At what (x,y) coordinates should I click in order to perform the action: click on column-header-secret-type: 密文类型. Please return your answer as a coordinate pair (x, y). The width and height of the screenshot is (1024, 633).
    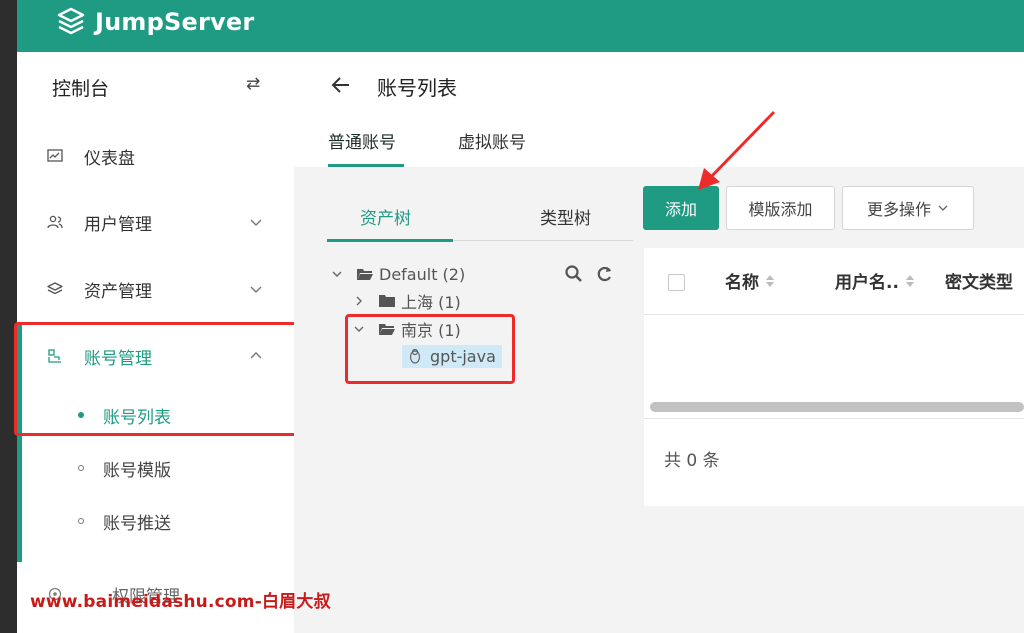
    Looking at the image, I should click on (979, 280).